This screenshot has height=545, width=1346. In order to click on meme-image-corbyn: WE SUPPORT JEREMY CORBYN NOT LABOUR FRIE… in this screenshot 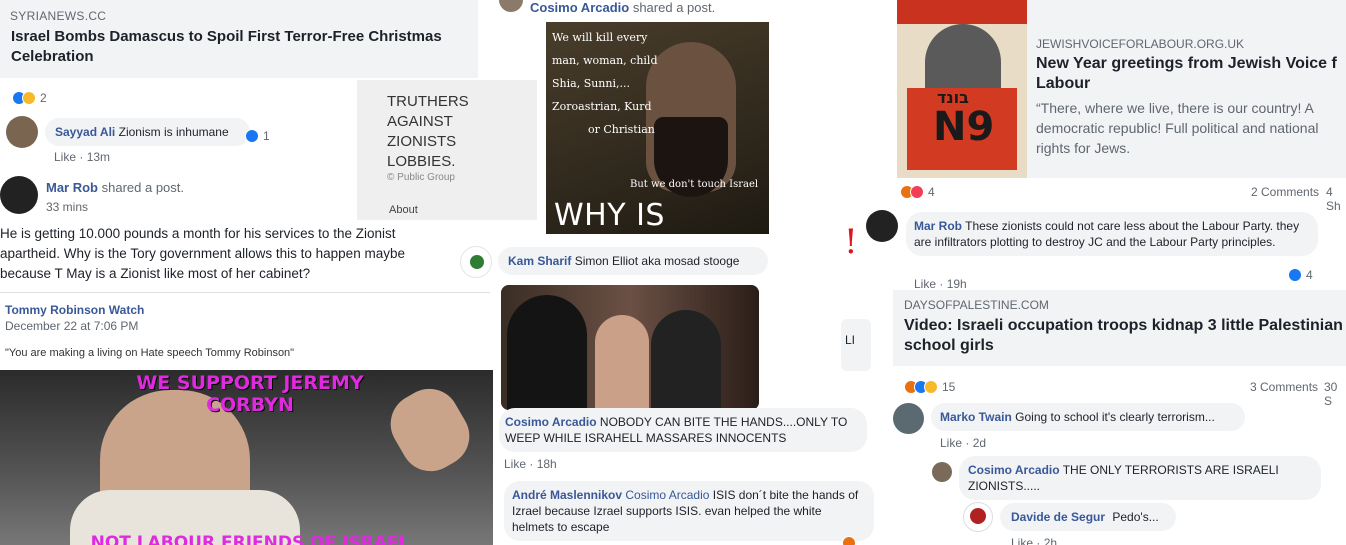, I will do `click(246, 457)`.